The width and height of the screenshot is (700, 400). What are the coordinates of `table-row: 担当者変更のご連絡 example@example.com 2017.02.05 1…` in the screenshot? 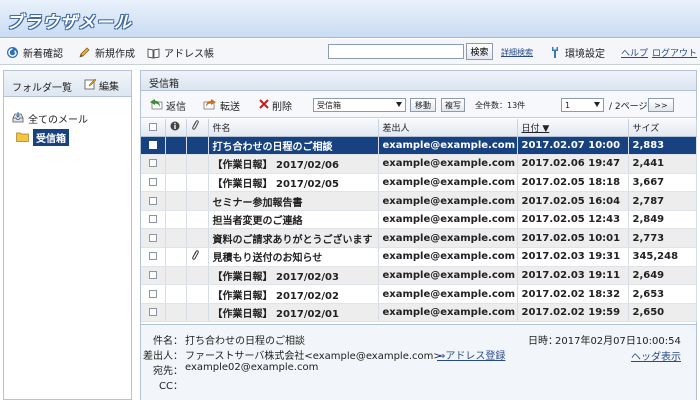 It's located at (419, 220).